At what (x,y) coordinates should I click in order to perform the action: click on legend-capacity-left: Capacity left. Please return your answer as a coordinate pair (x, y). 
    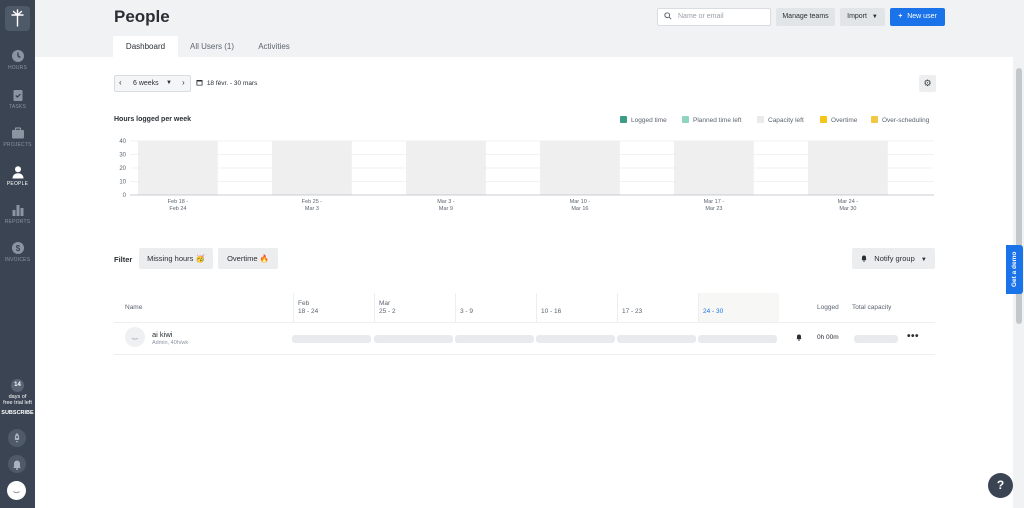
    Looking at the image, I should click on (780, 120).